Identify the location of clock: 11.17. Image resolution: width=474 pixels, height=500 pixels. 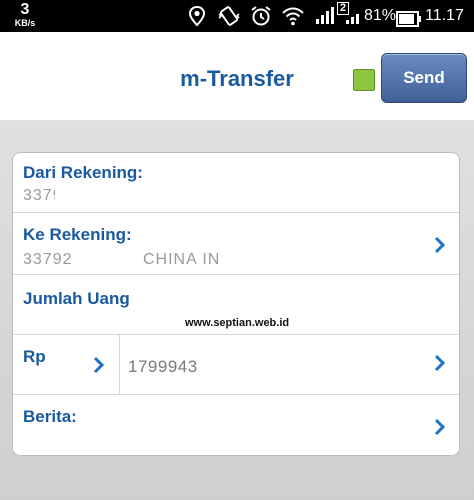
(444, 15).